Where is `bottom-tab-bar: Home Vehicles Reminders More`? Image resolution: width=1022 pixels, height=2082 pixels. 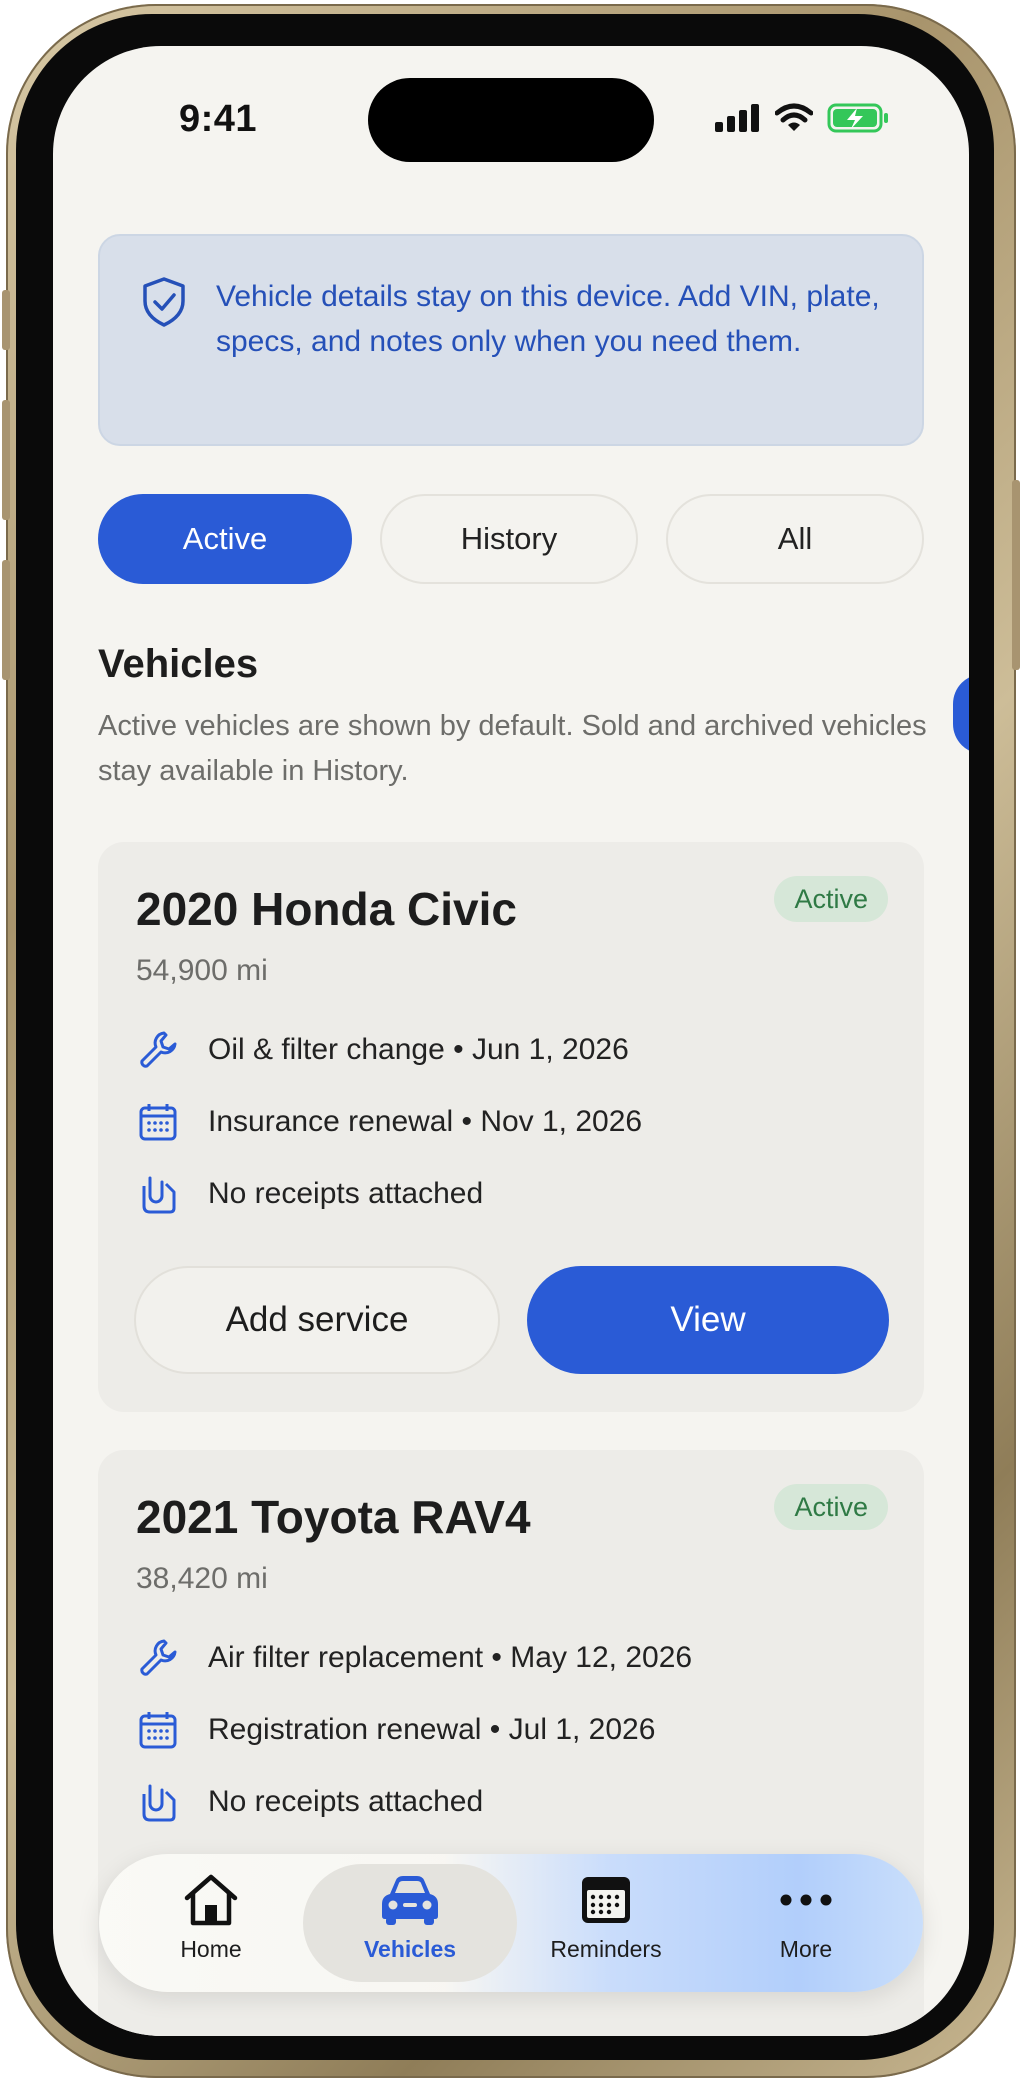
bottom-tab-bar: Home Vehicles Reminders More is located at coordinates (511, 1923).